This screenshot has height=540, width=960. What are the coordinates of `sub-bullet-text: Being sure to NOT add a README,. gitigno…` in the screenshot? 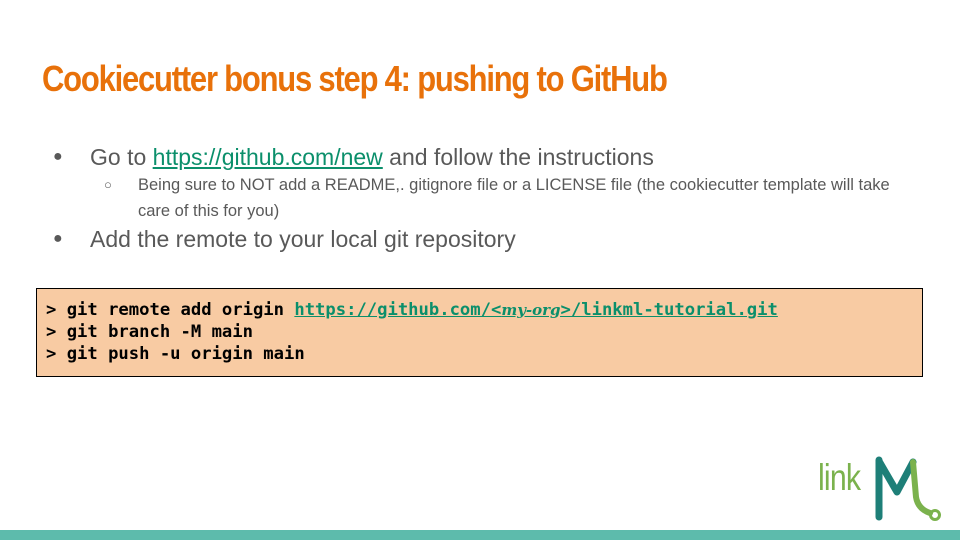 It's located at (514, 198).